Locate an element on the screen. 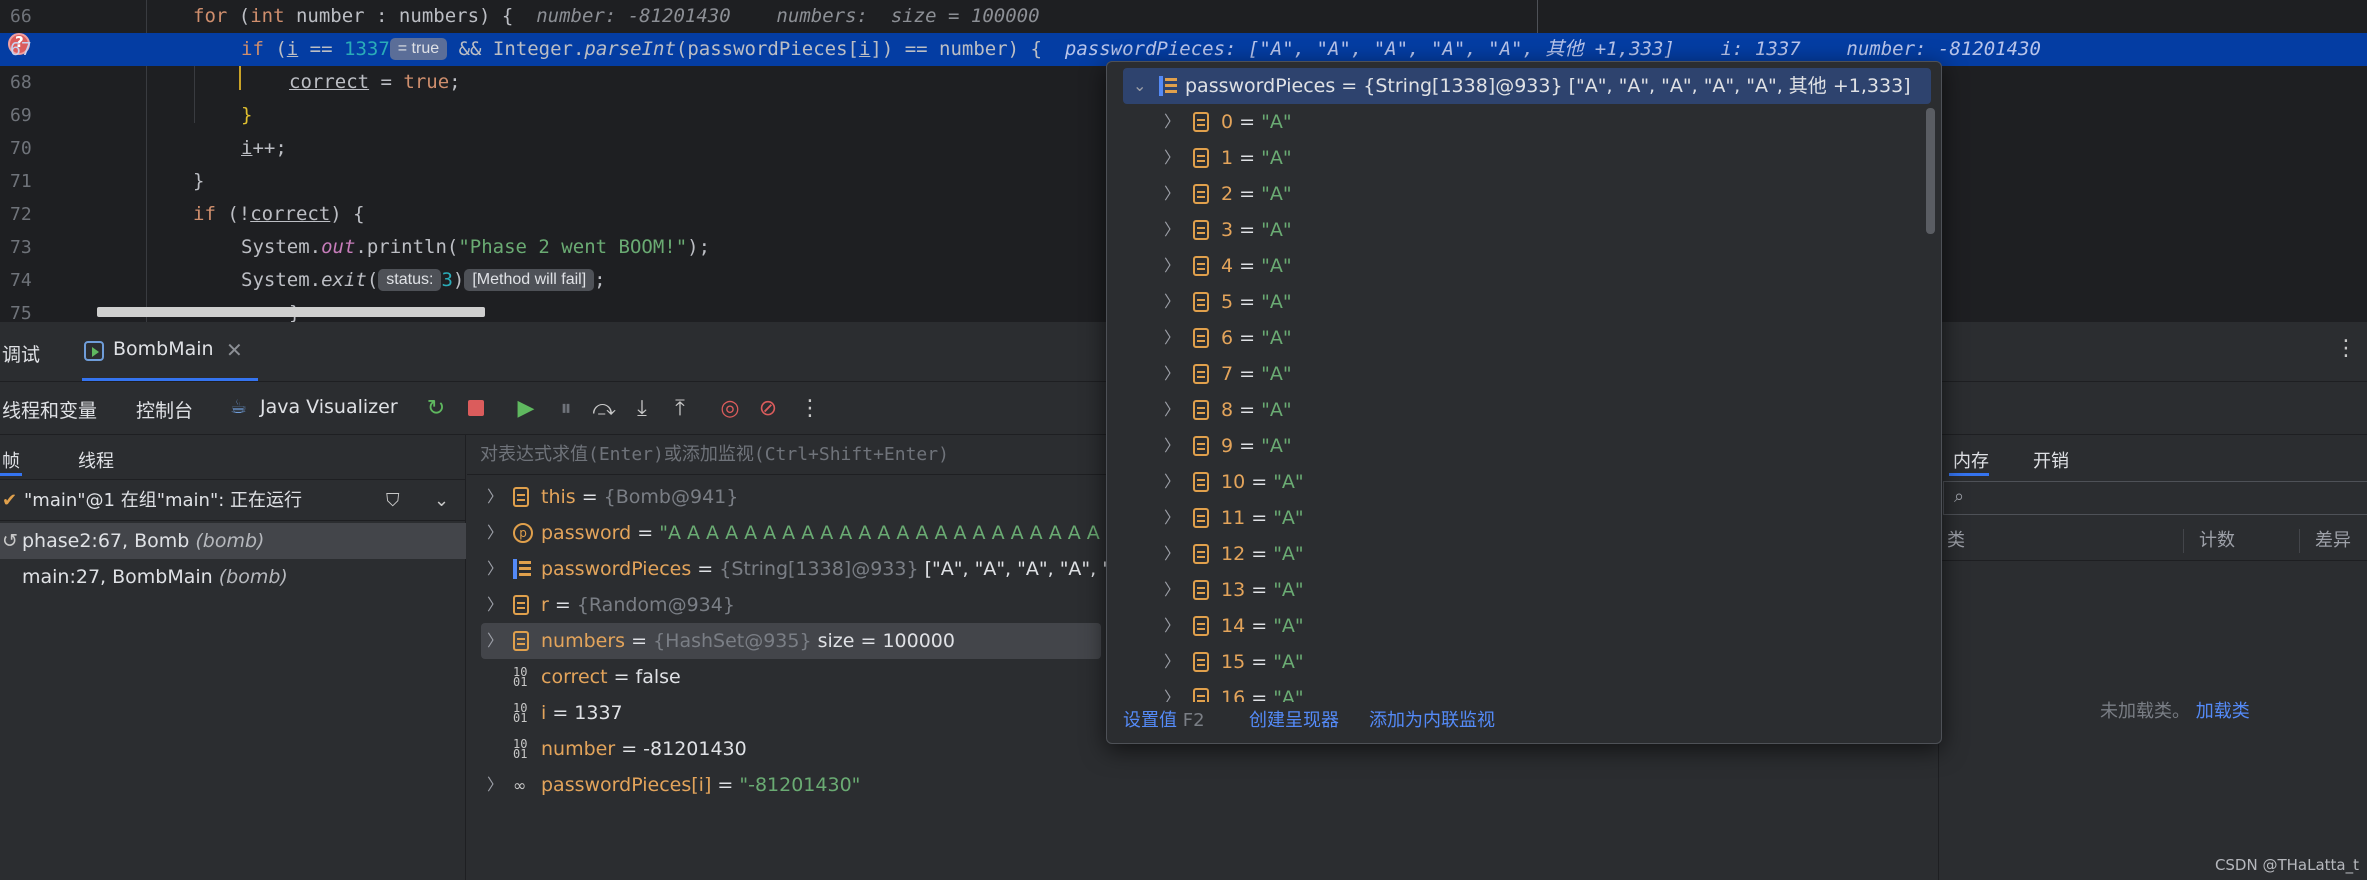 The width and height of the screenshot is (2367, 880). var-value: false is located at coordinates (658, 677).